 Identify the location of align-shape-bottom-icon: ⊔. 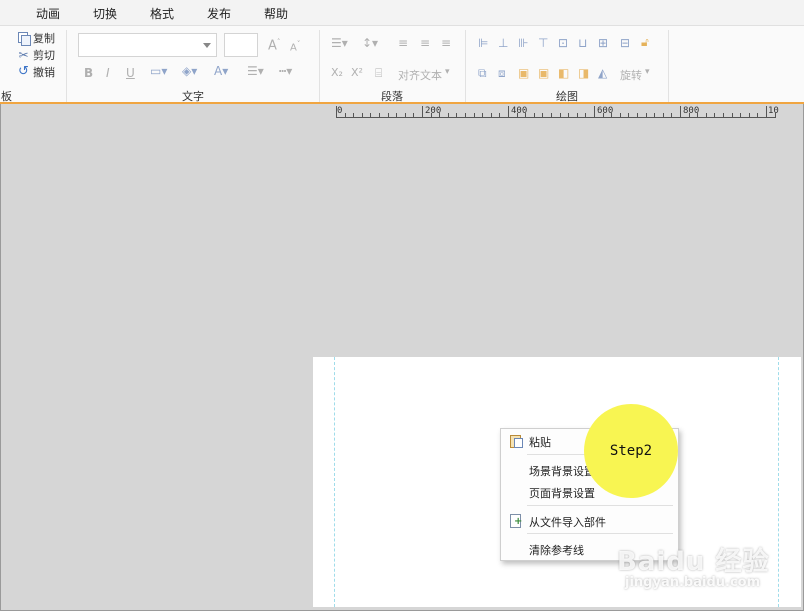
(582, 43).